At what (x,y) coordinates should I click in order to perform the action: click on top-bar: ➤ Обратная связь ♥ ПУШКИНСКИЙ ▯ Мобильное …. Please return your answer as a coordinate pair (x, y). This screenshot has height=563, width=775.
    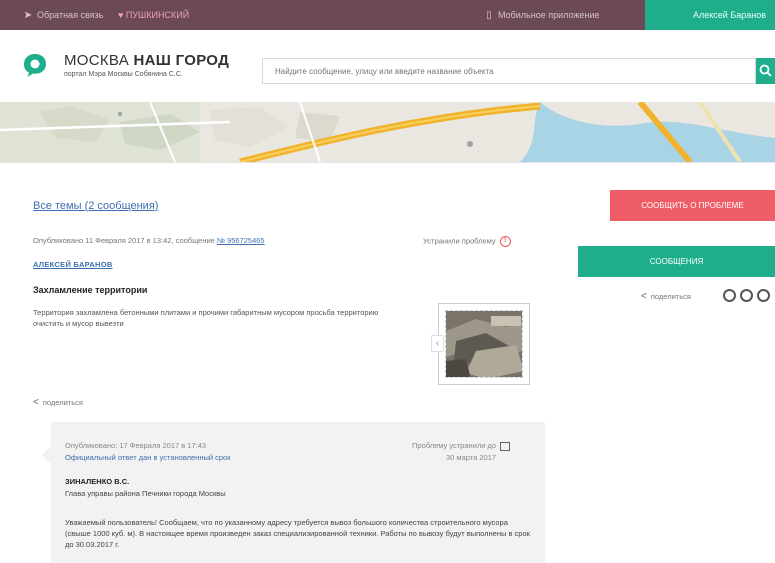
    Looking at the image, I should click on (387, 17).